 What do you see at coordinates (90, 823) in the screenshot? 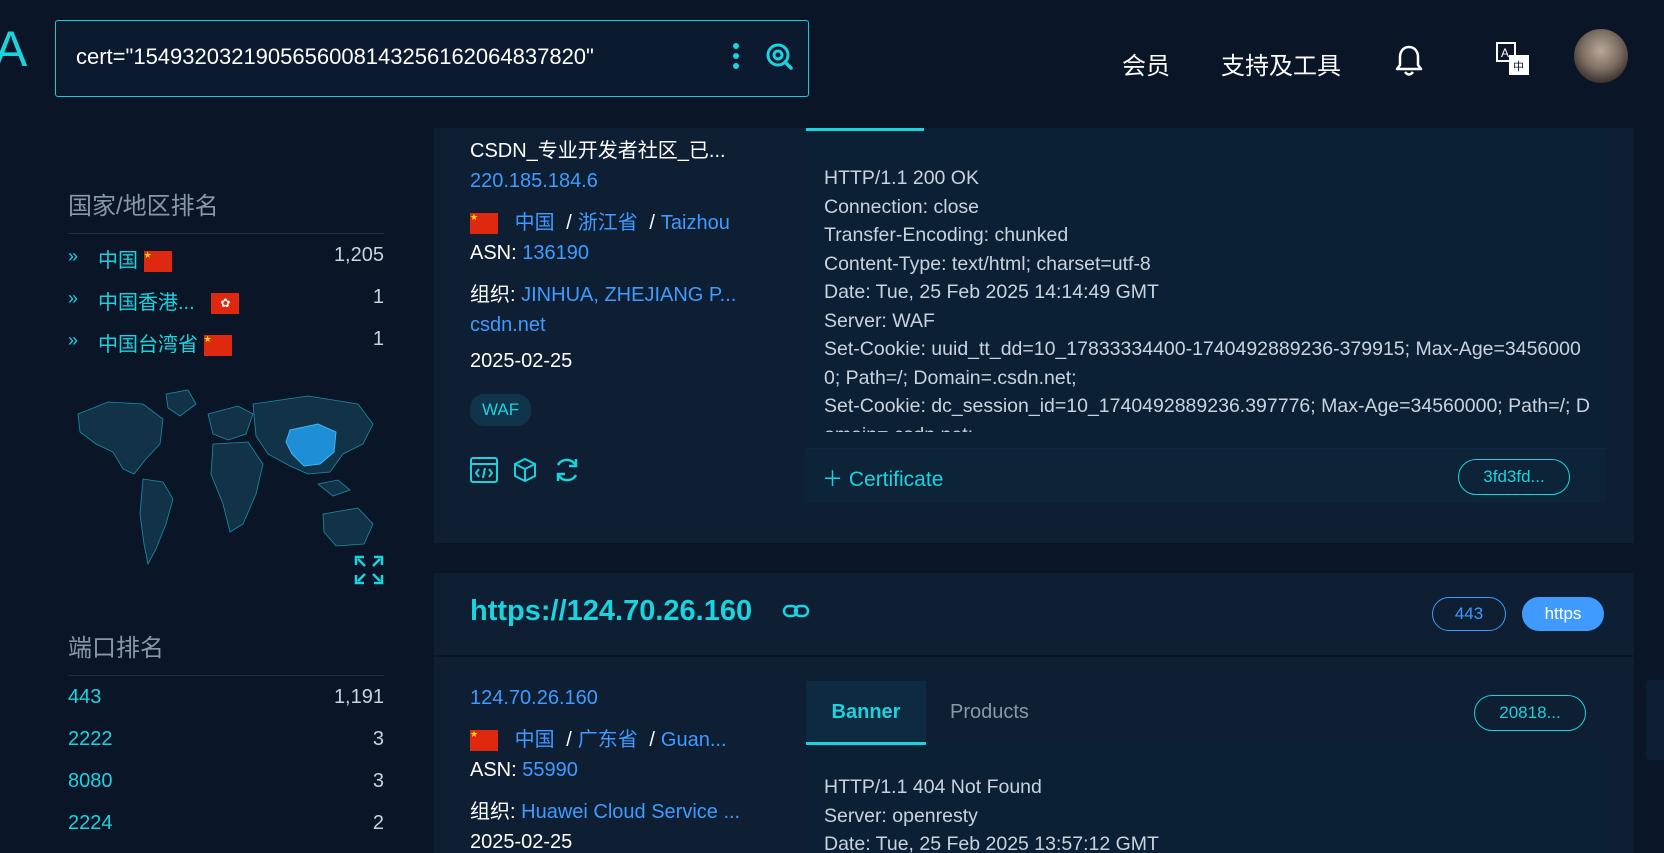
I see `port-number: 2224` at bounding box center [90, 823].